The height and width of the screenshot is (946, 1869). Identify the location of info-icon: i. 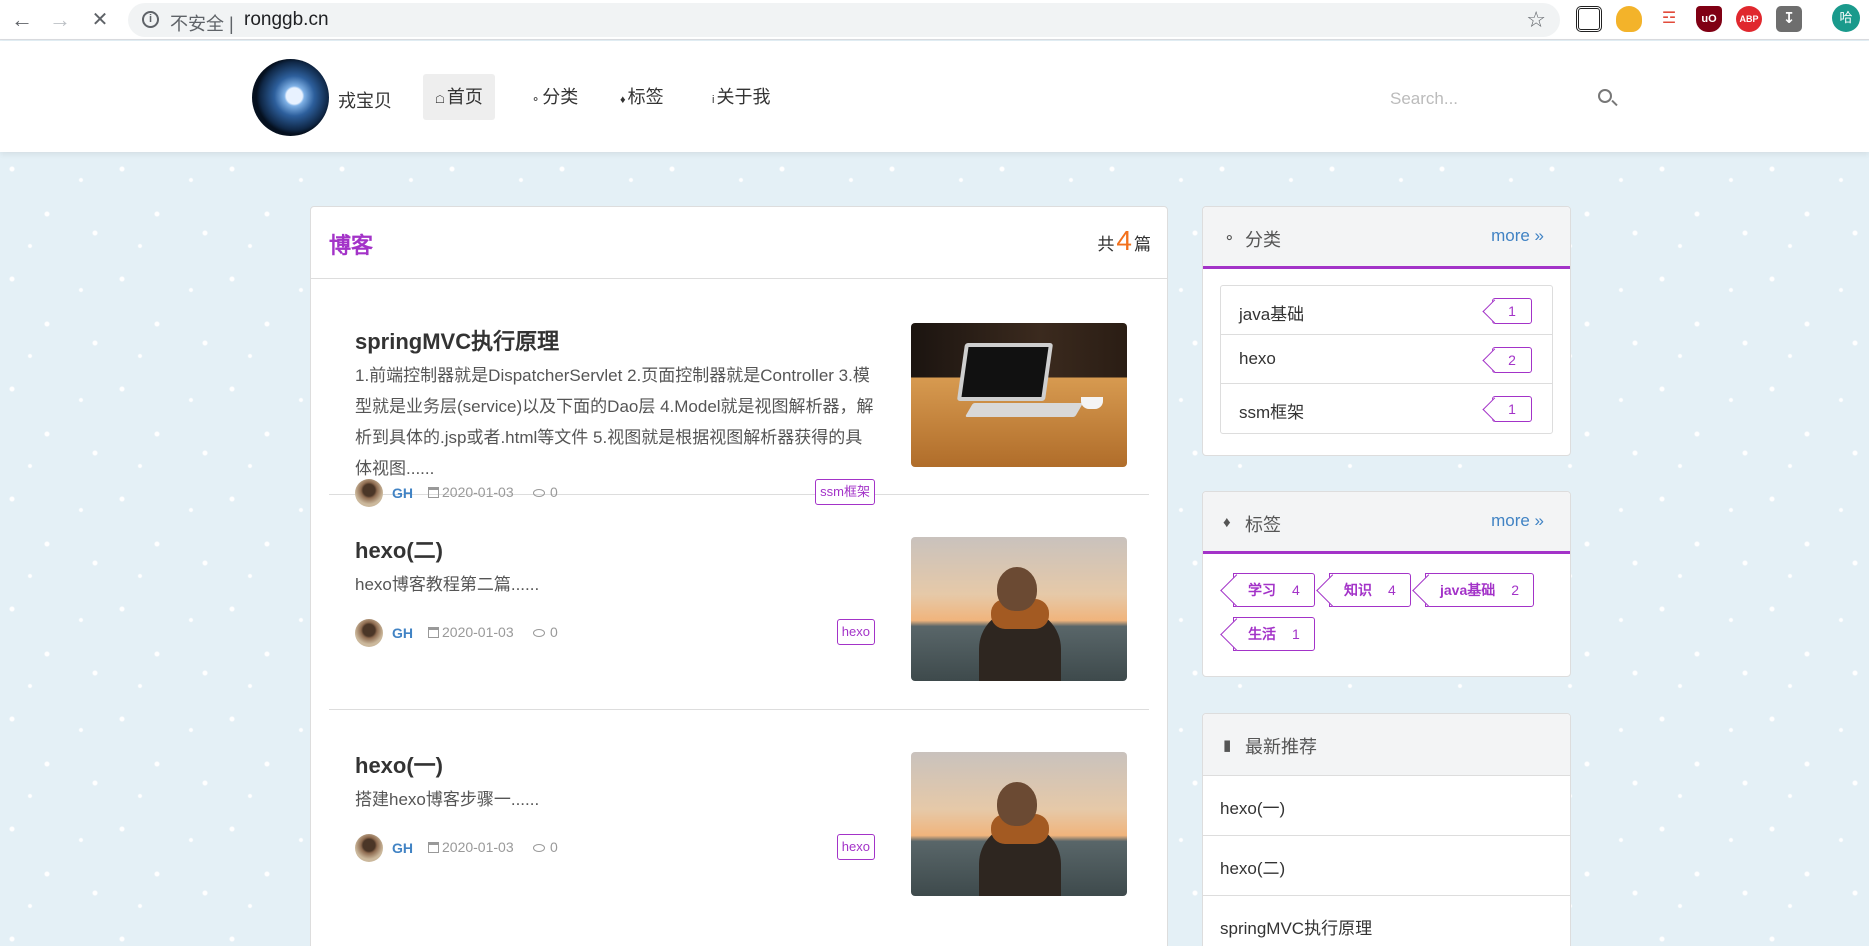
(150, 19).